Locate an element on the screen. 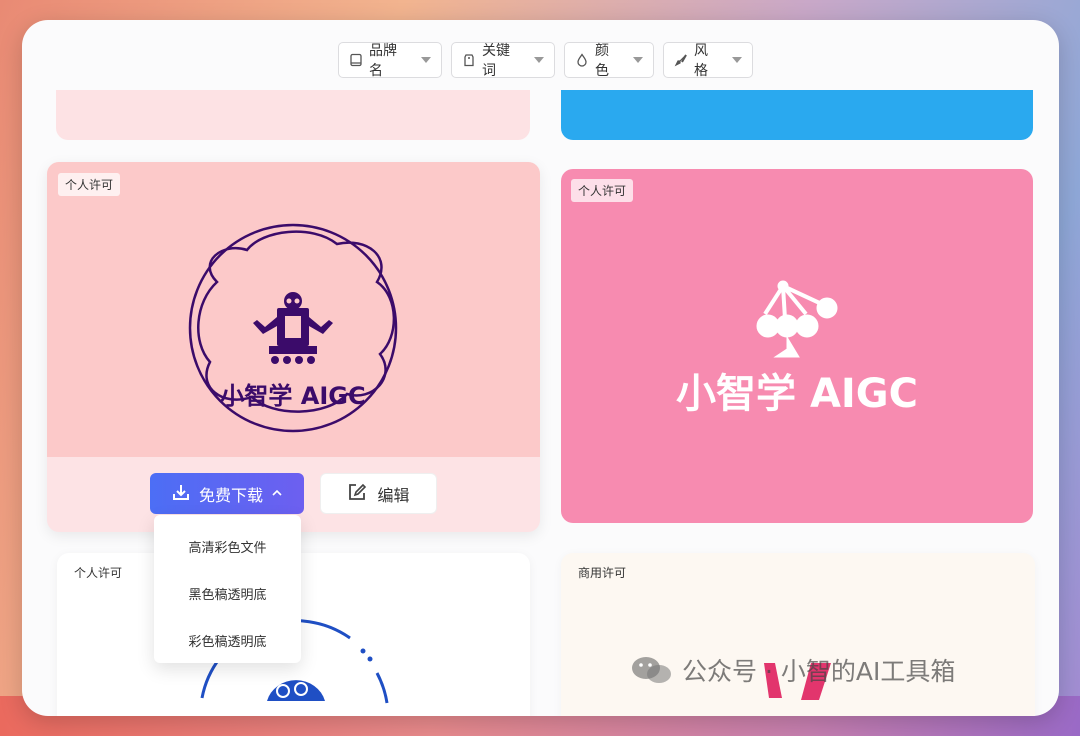  filter-label: 颜色 is located at coordinates (602, 61).